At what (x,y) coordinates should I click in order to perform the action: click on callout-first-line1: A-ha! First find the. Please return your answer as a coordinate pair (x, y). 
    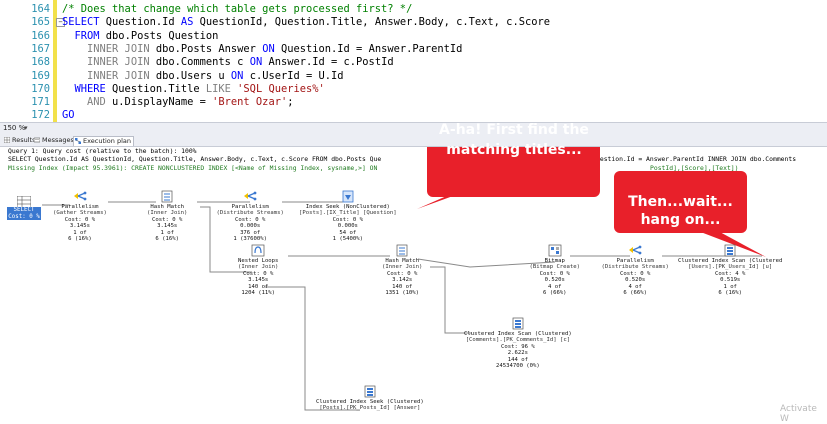
    Looking at the image, I should click on (514, 130).